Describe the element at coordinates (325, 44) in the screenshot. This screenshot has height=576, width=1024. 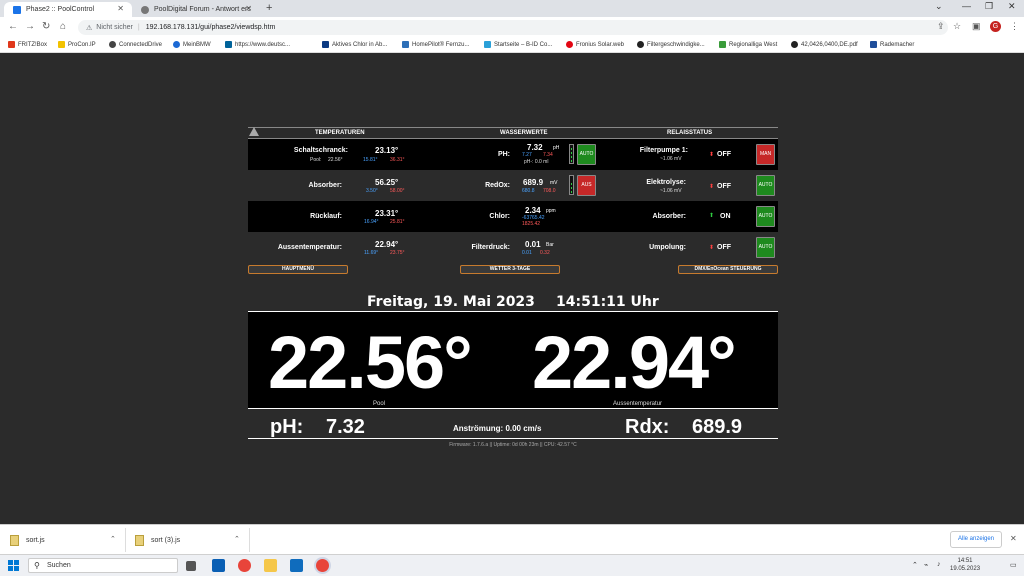
I see `page-icon` at that location.